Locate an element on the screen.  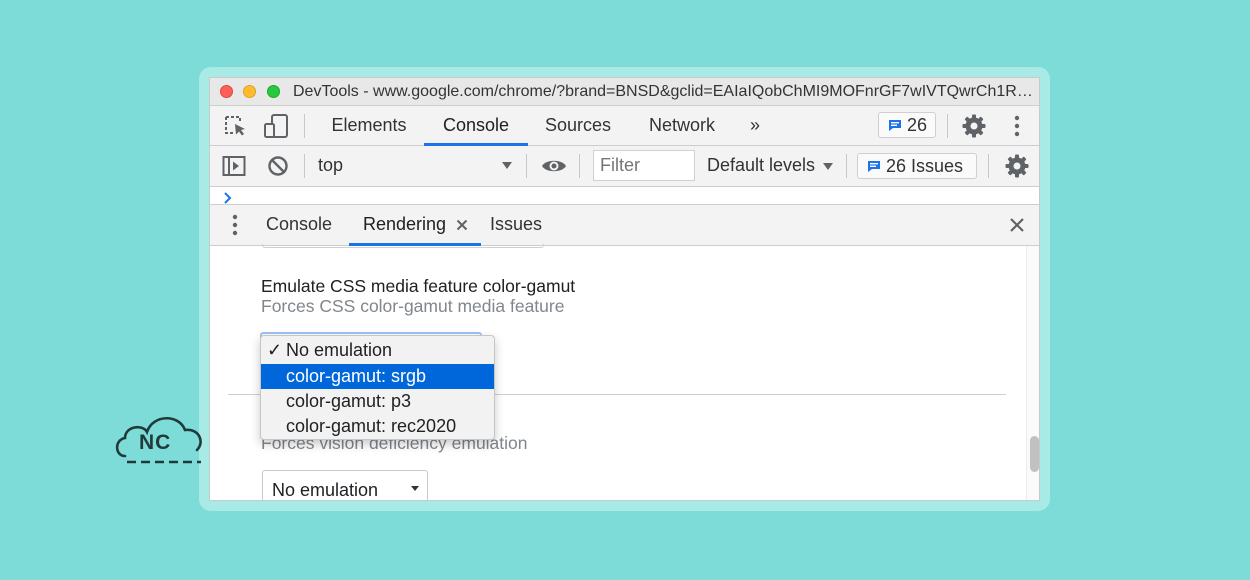
zoom-window-button is located at coordinates (273, 91).